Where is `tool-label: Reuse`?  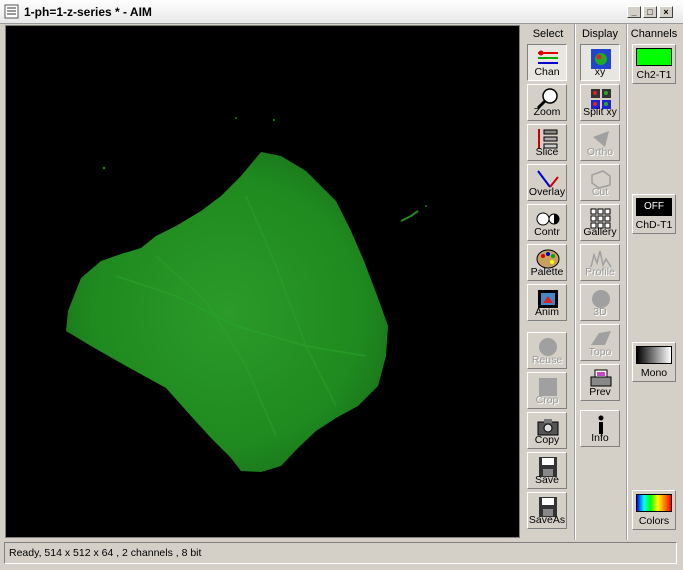
tool-label: Reuse is located at coordinates (547, 360).